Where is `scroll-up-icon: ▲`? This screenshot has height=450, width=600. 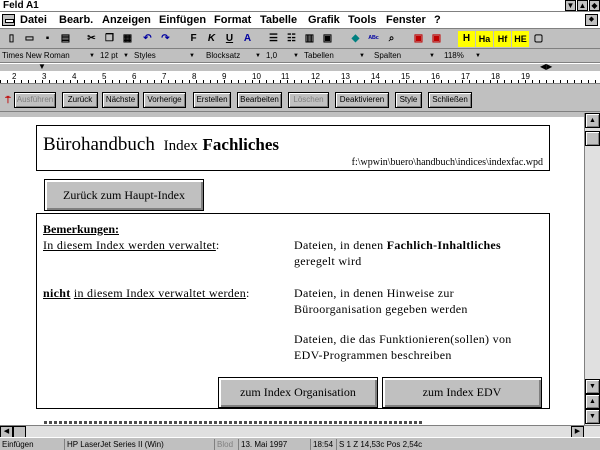 scroll-up-icon: ▲ is located at coordinates (592, 120).